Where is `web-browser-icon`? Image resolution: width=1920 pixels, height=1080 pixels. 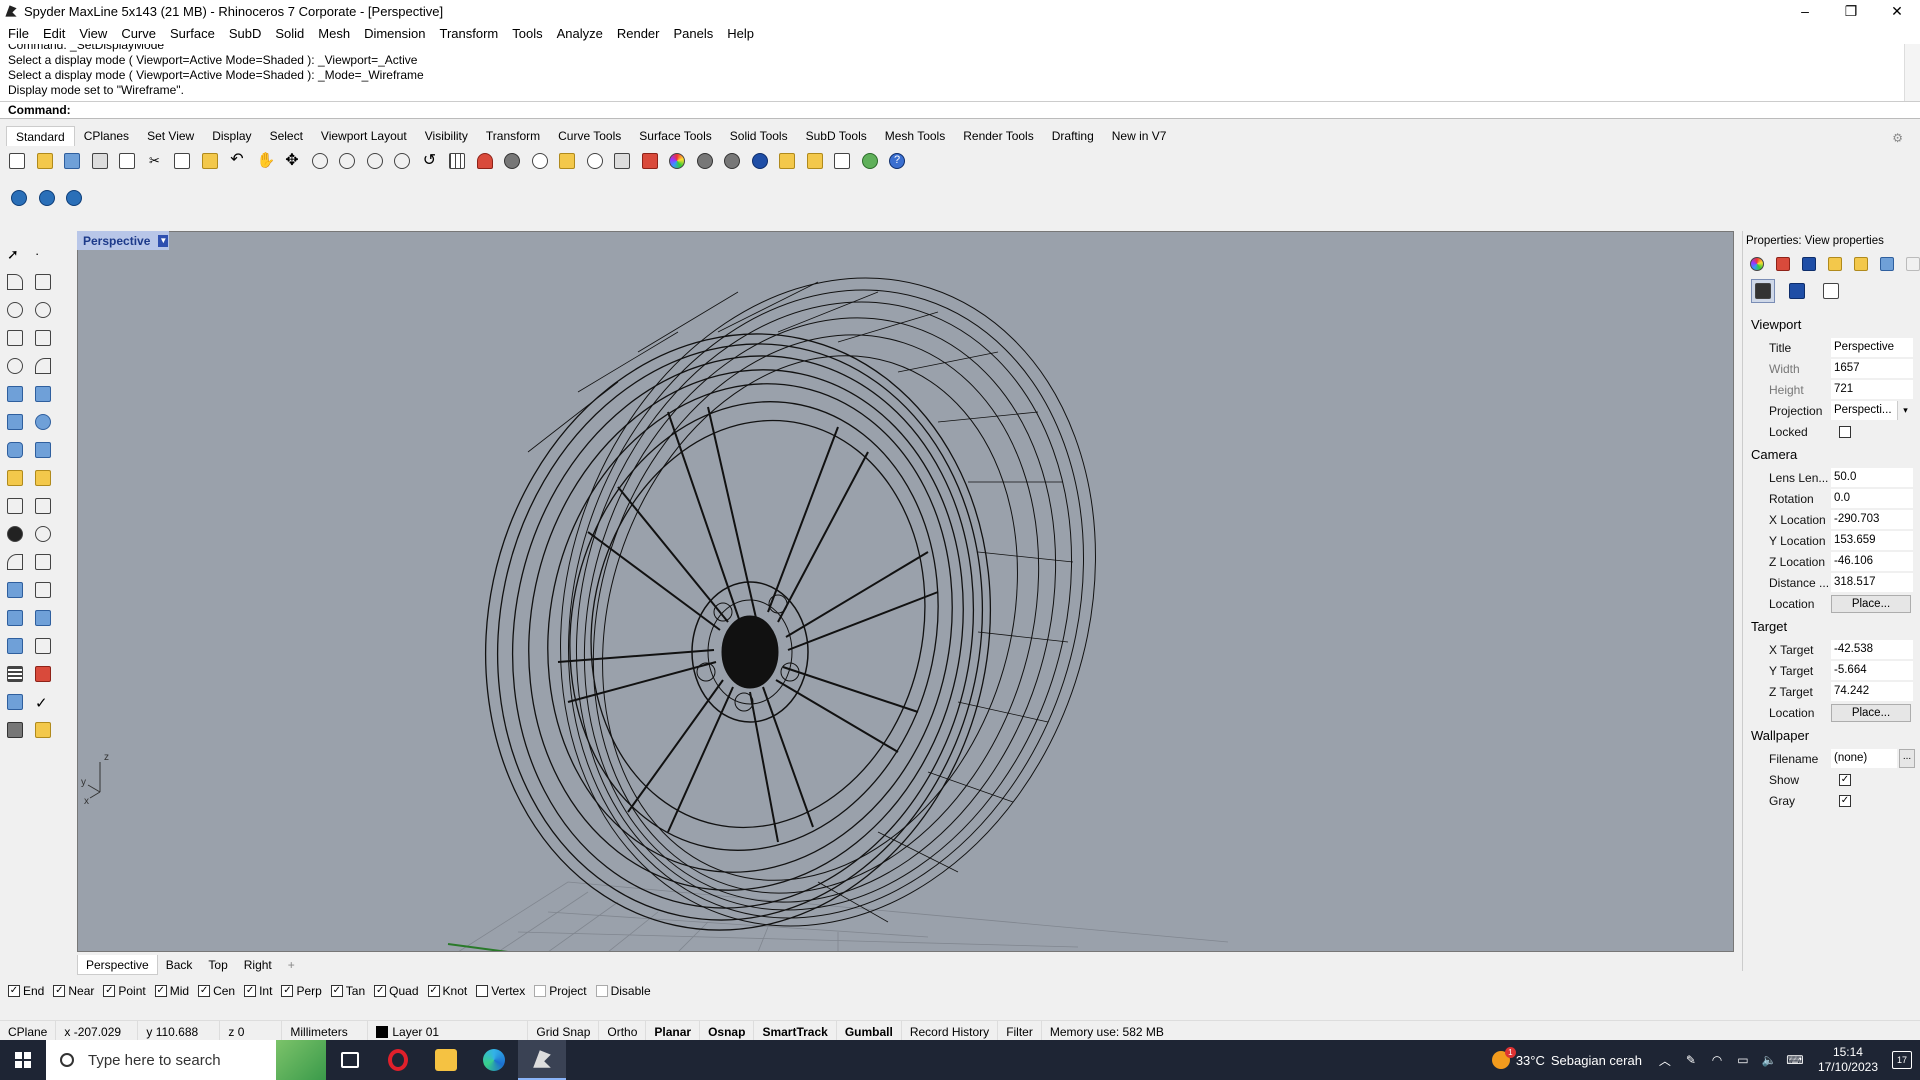 web-browser-icon is located at coordinates (870, 161).